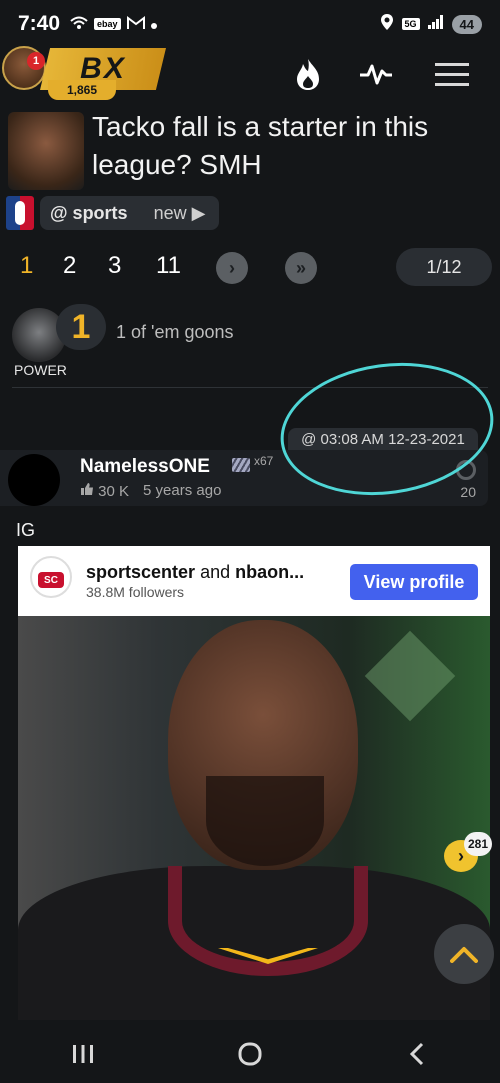 This screenshot has width=500, height=1083. Describe the element at coordinates (175, 332) in the screenshot. I see `op-tagline: 1 of 'em goons` at that location.